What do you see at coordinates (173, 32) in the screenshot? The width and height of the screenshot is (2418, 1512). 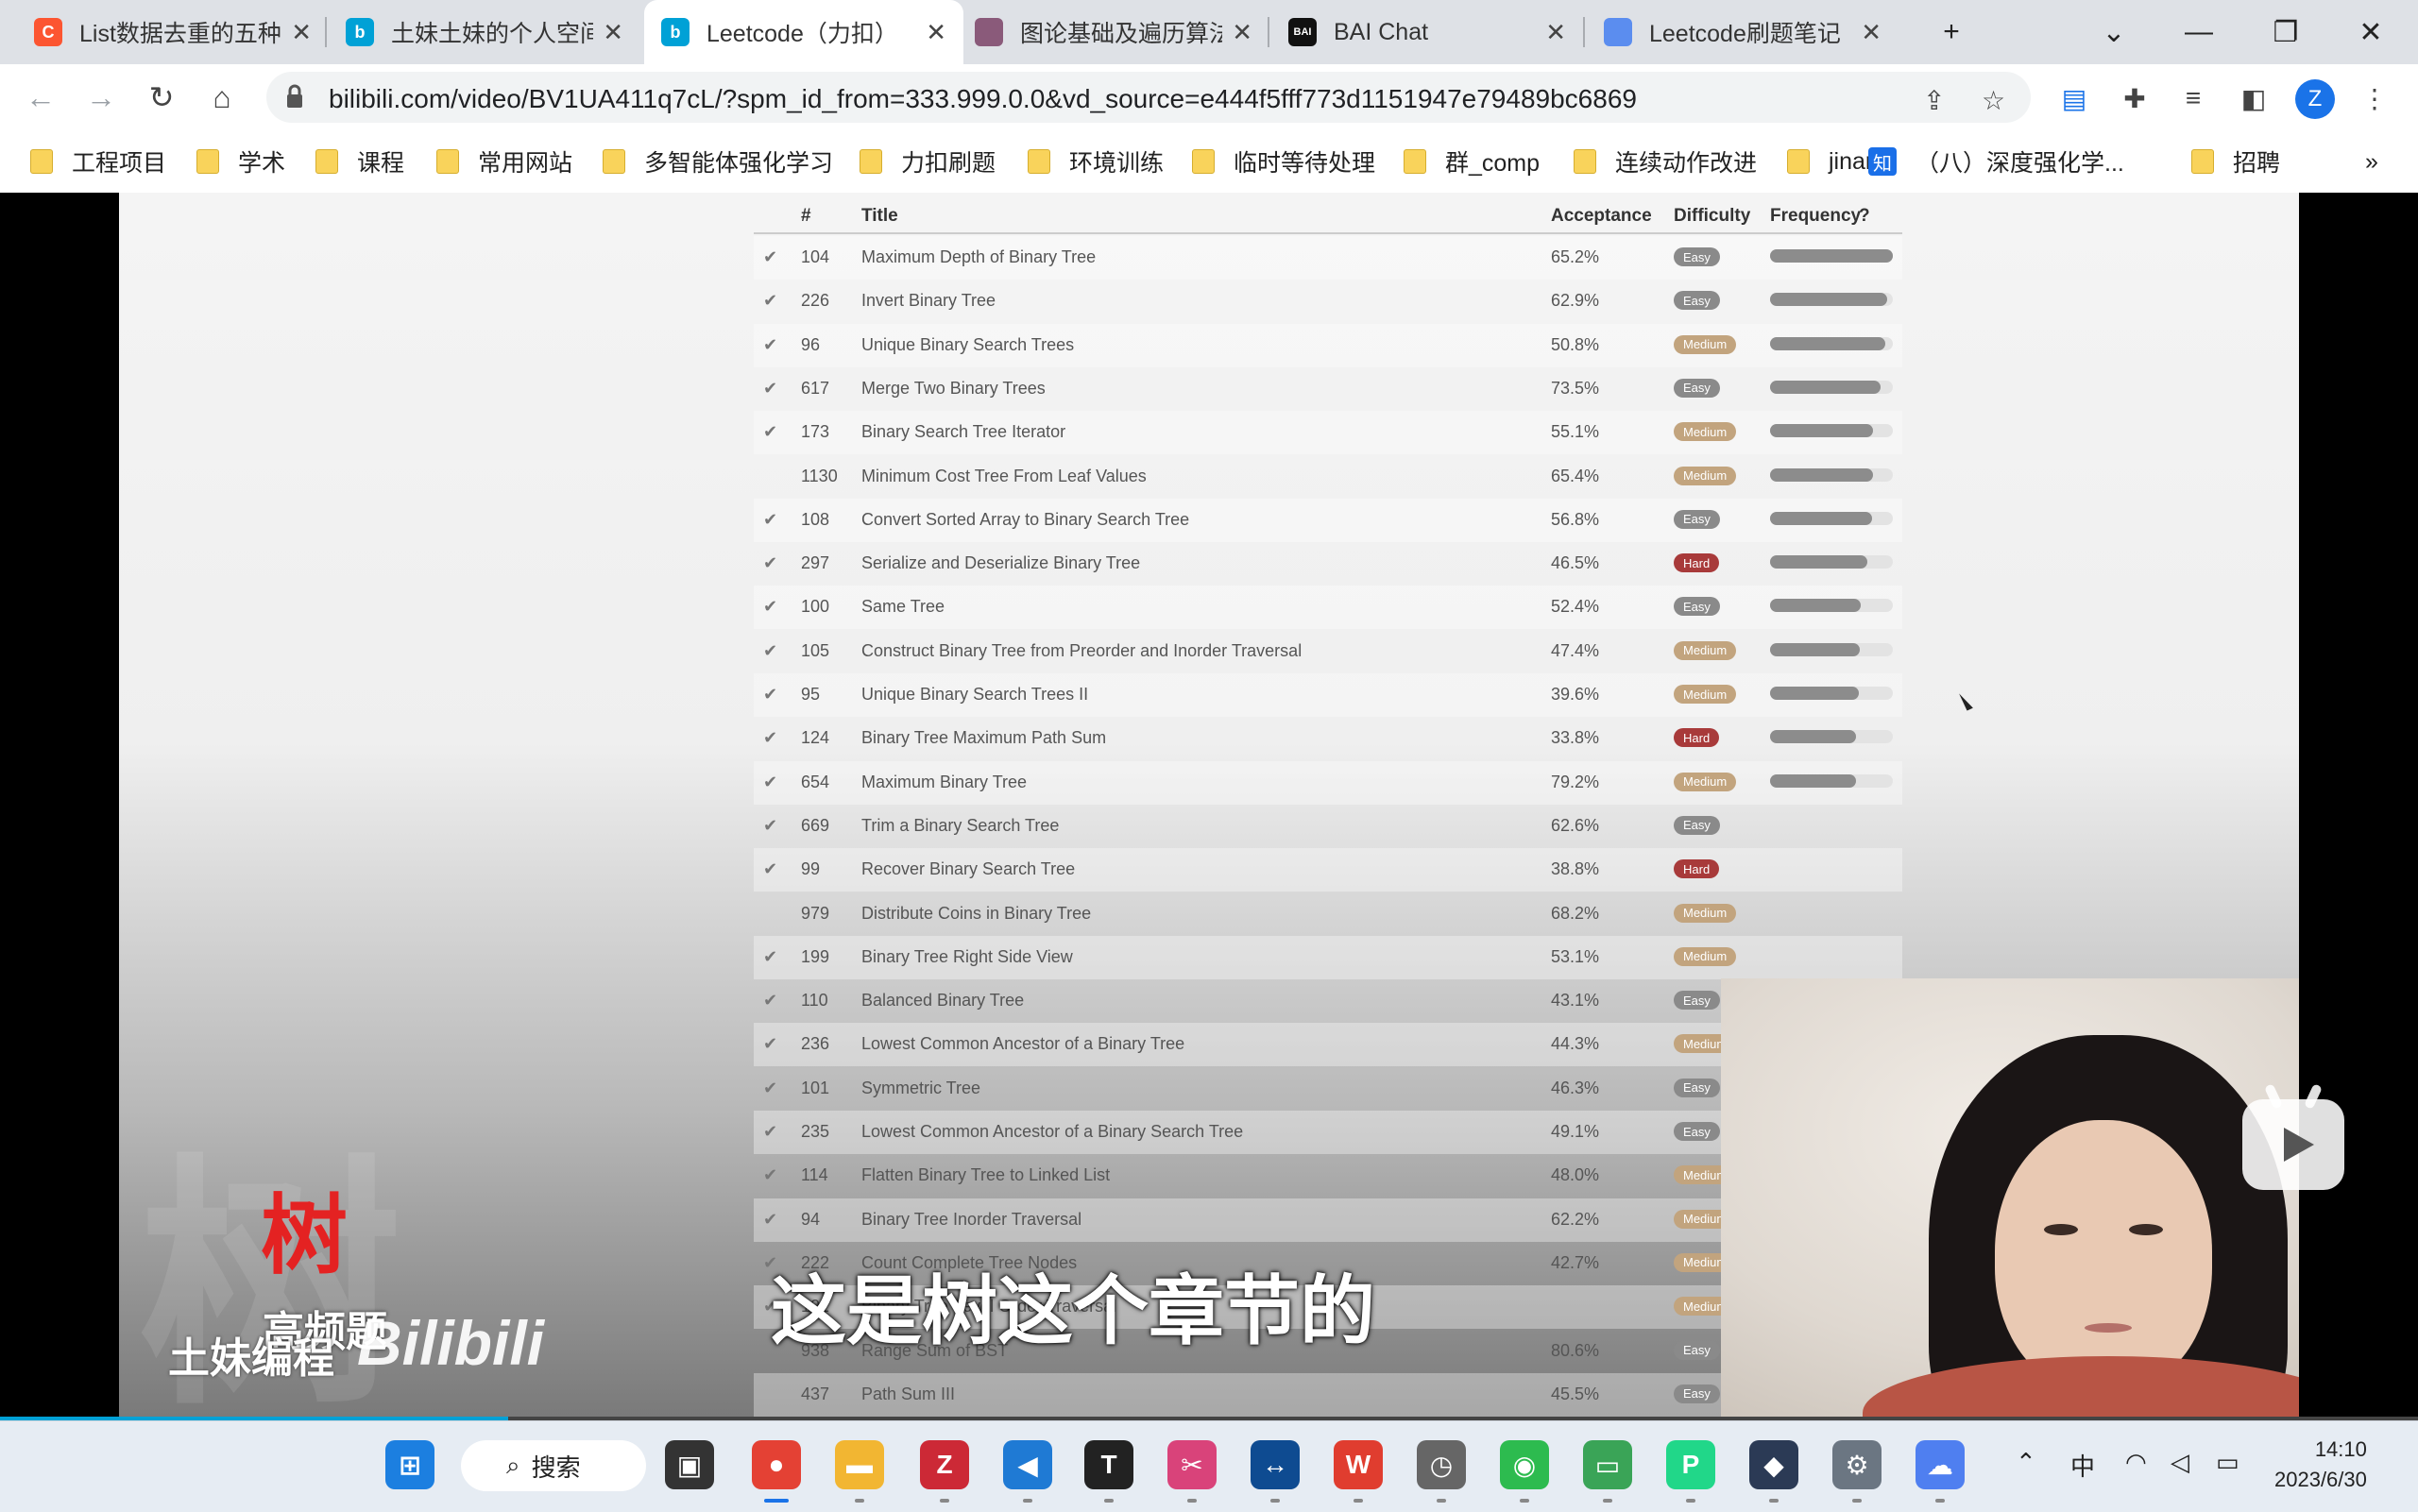 I see `tab-0: C List数据去重的五种 ✕` at bounding box center [173, 32].